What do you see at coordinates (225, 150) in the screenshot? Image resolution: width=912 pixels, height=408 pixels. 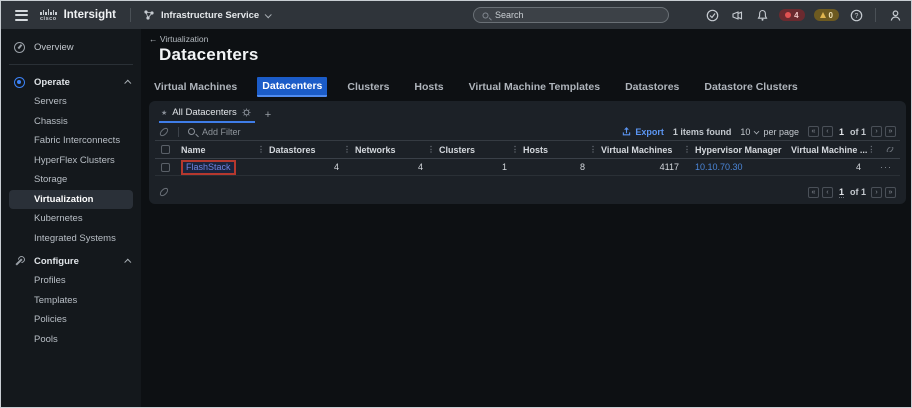 I see `column-header-name: Name ⋮` at bounding box center [225, 150].